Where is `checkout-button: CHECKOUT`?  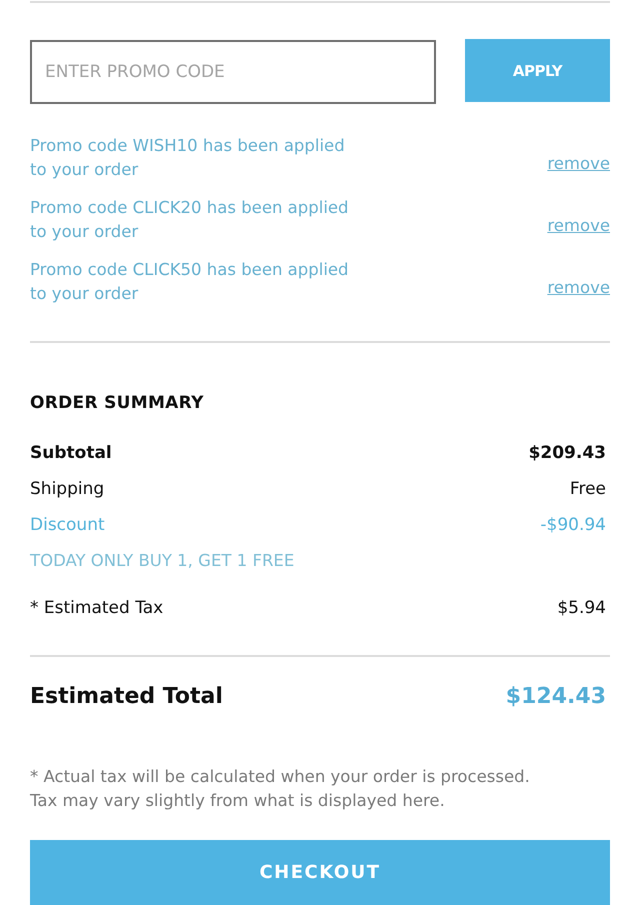 checkout-button: CHECKOUT is located at coordinates (320, 872).